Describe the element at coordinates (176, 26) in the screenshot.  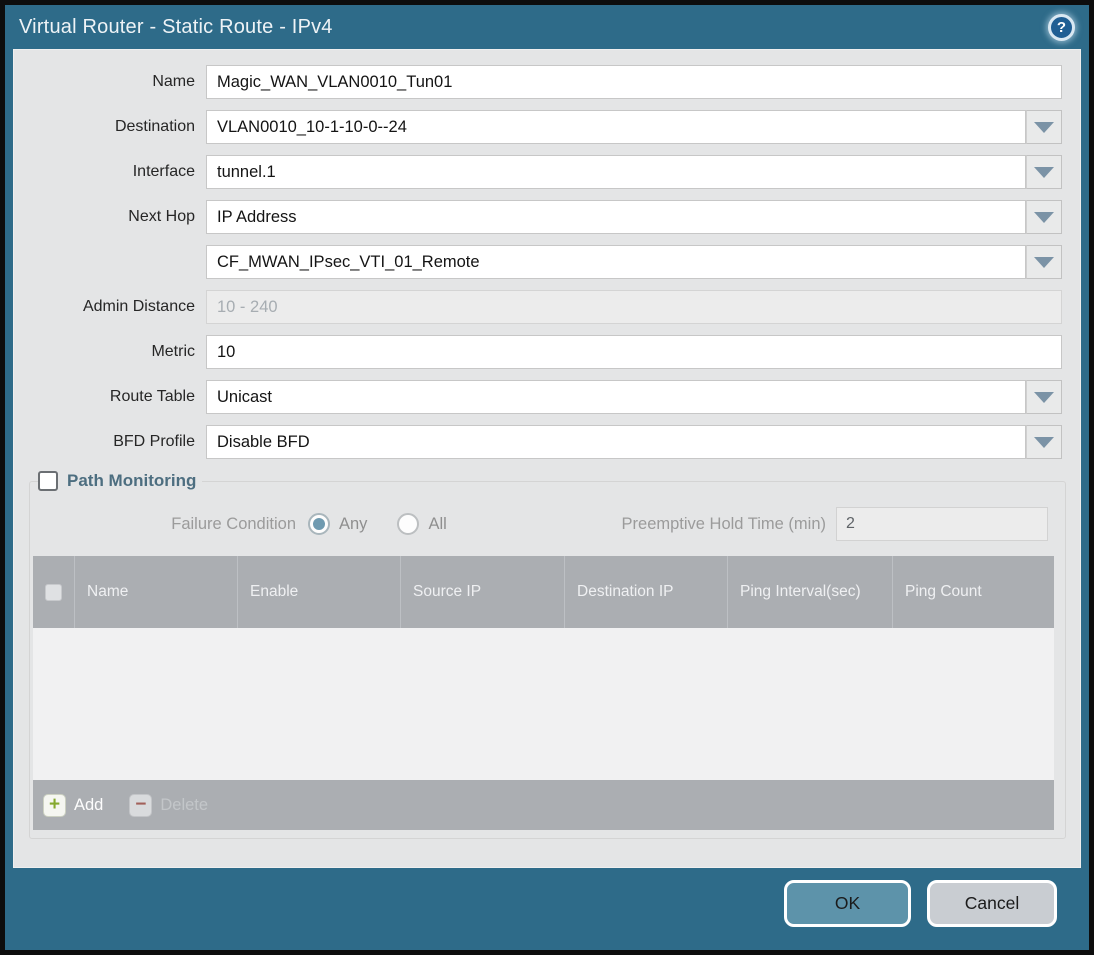
I see `dialog-title: Virtual Router - Static Route - IPv4` at that location.